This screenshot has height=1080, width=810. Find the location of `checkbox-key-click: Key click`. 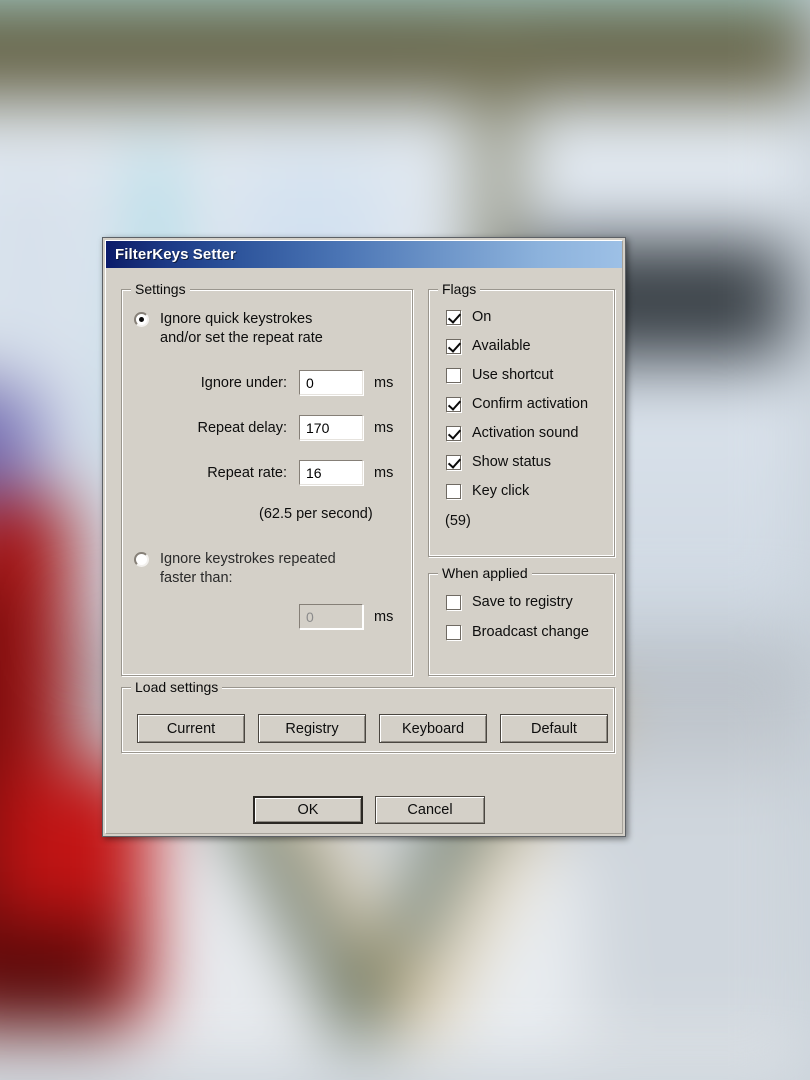

checkbox-key-click: Key click is located at coordinates (487, 491).